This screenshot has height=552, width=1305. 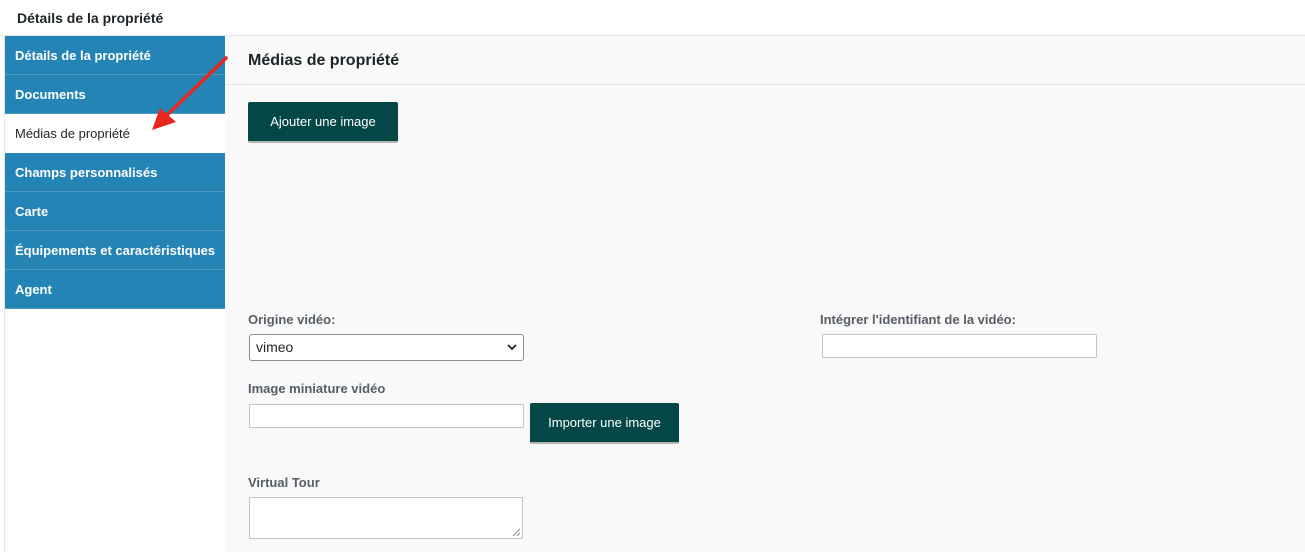 What do you see at coordinates (72, 133) in the screenshot?
I see `sidebar-item-label: Médias de propriété` at bounding box center [72, 133].